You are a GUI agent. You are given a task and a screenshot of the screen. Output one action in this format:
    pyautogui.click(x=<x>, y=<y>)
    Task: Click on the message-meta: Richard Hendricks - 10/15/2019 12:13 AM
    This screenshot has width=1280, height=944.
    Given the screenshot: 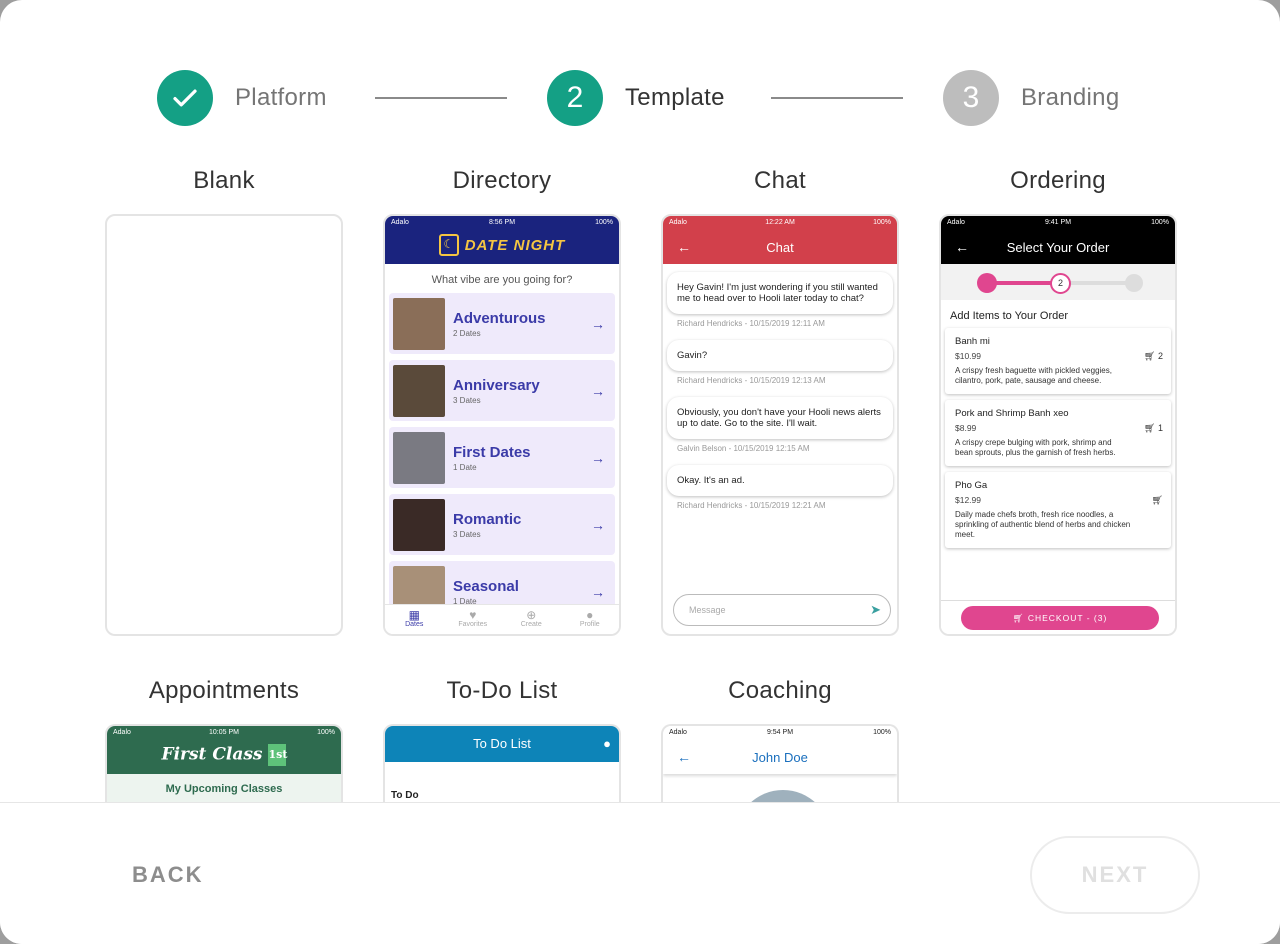 What is the action you would take?
    pyautogui.click(x=751, y=380)
    